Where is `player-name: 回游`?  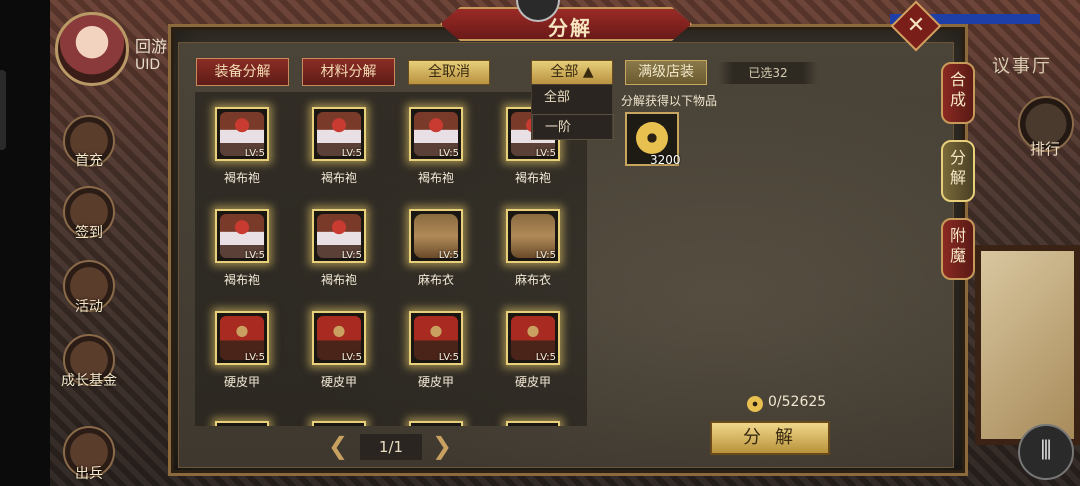 player-name: 回游 is located at coordinates (151, 46).